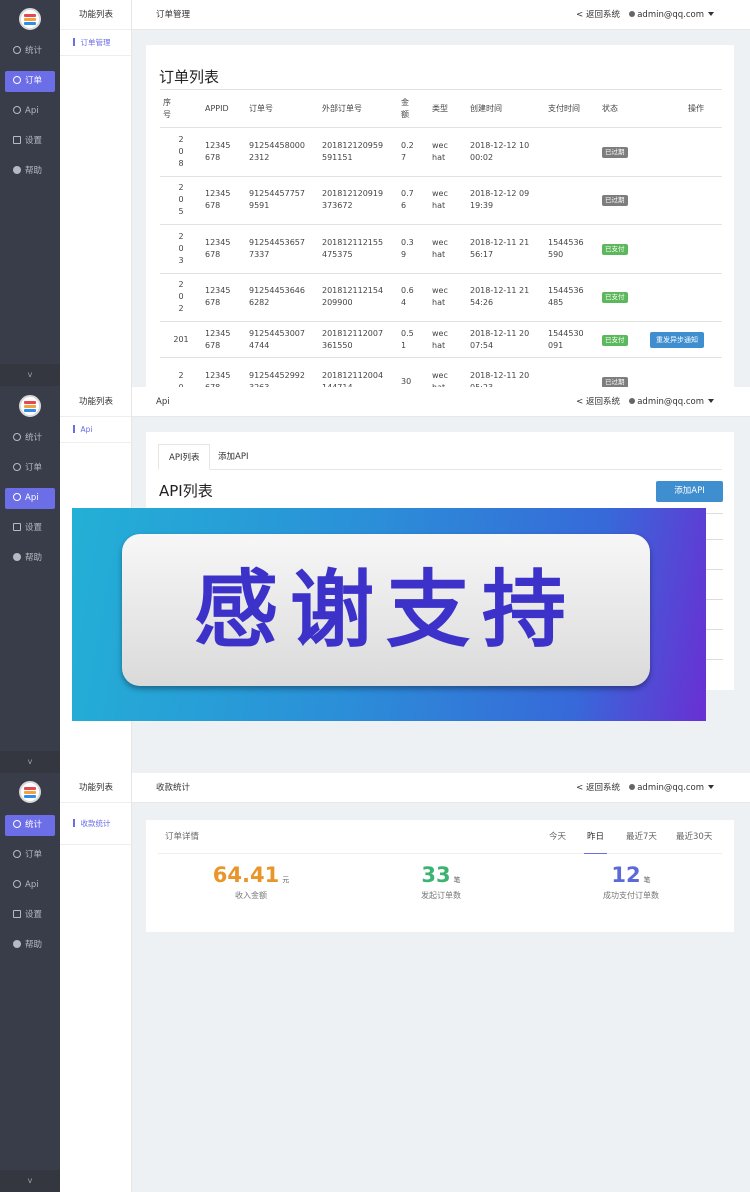  I want to click on range-last-7-days: 最近7天, so click(641, 837).